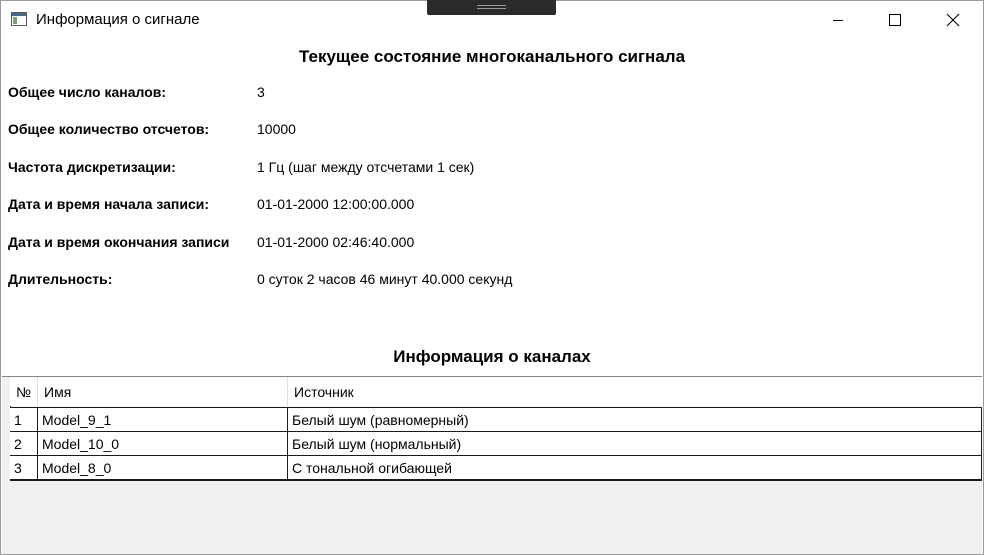 This screenshot has height=555, width=984. Describe the element at coordinates (261, 92) in the screenshot. I see `channel-count-value: 3` at that location.